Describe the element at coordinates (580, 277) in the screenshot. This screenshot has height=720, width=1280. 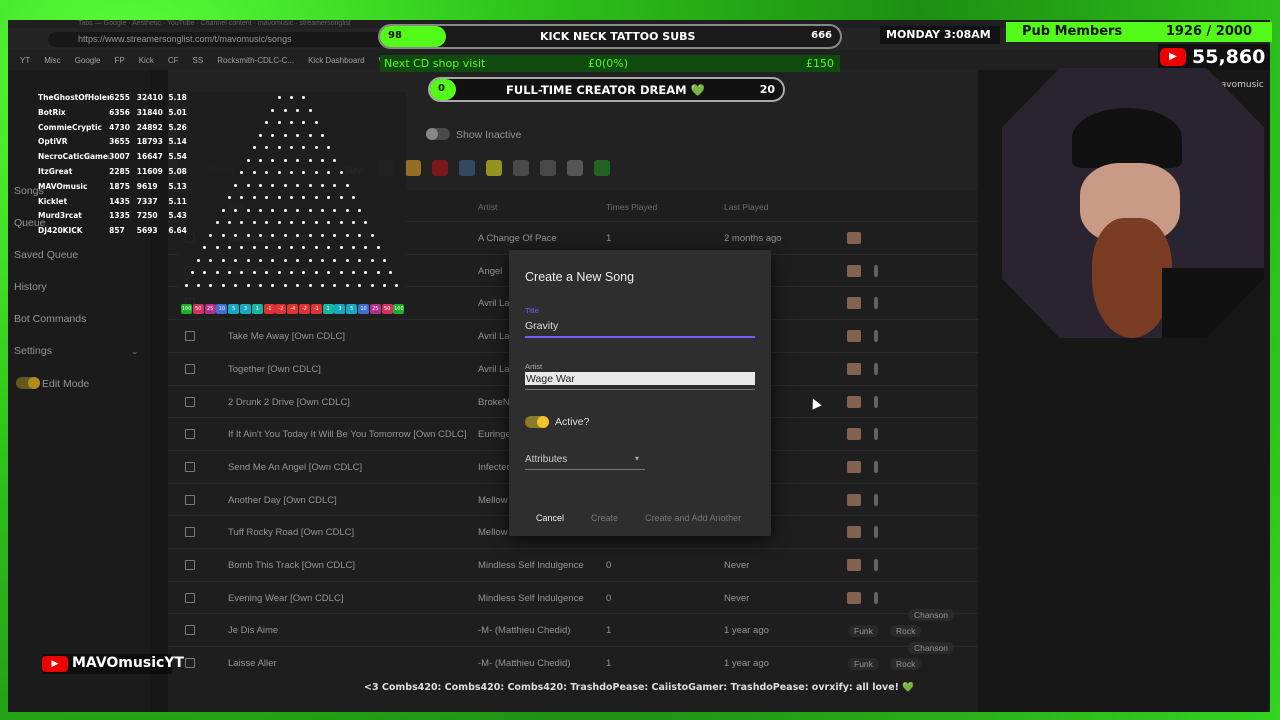
I see `dialog-title: Create a New Song` at that location.